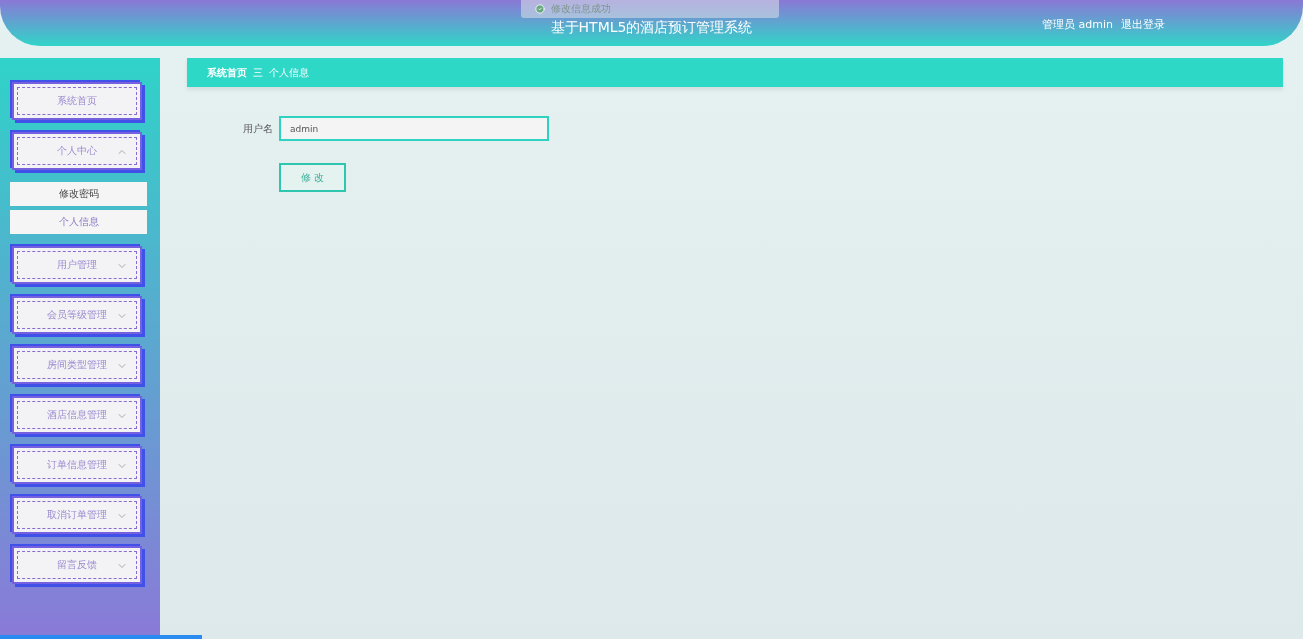 This screenshot has height=639, width=1303. I want to click on menu-item: 用户管理, so click(77, 265).